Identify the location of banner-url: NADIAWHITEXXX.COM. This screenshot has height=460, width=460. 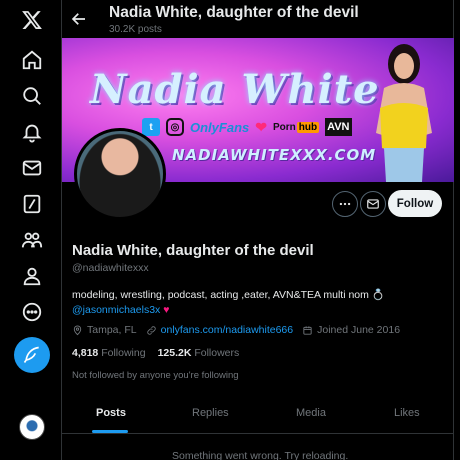
(274, 155).